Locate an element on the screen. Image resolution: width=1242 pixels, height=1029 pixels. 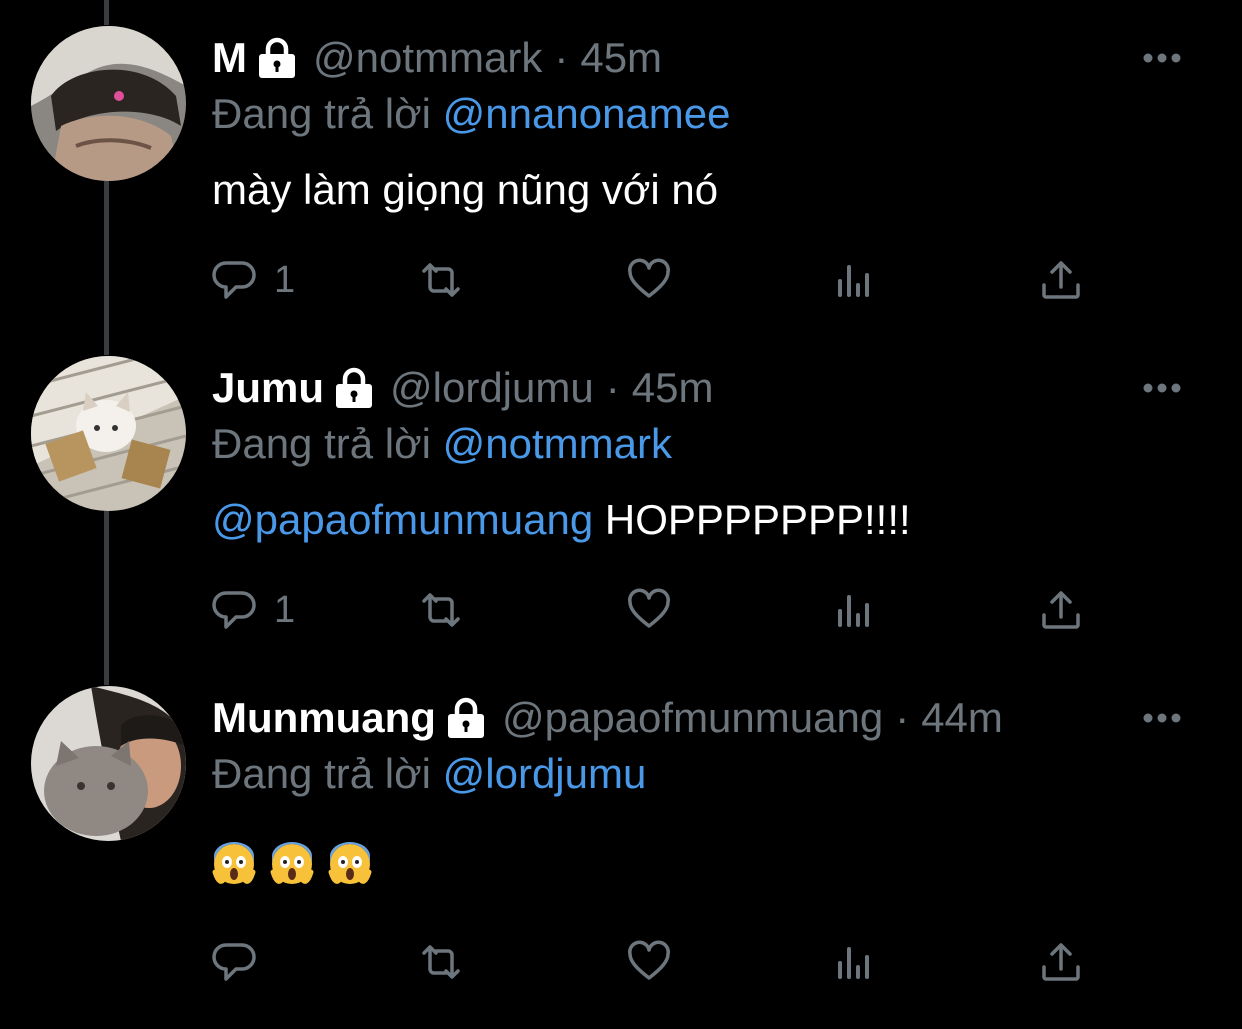
body-mention: @papaofmunmuang is located at coordinates (402, 519).